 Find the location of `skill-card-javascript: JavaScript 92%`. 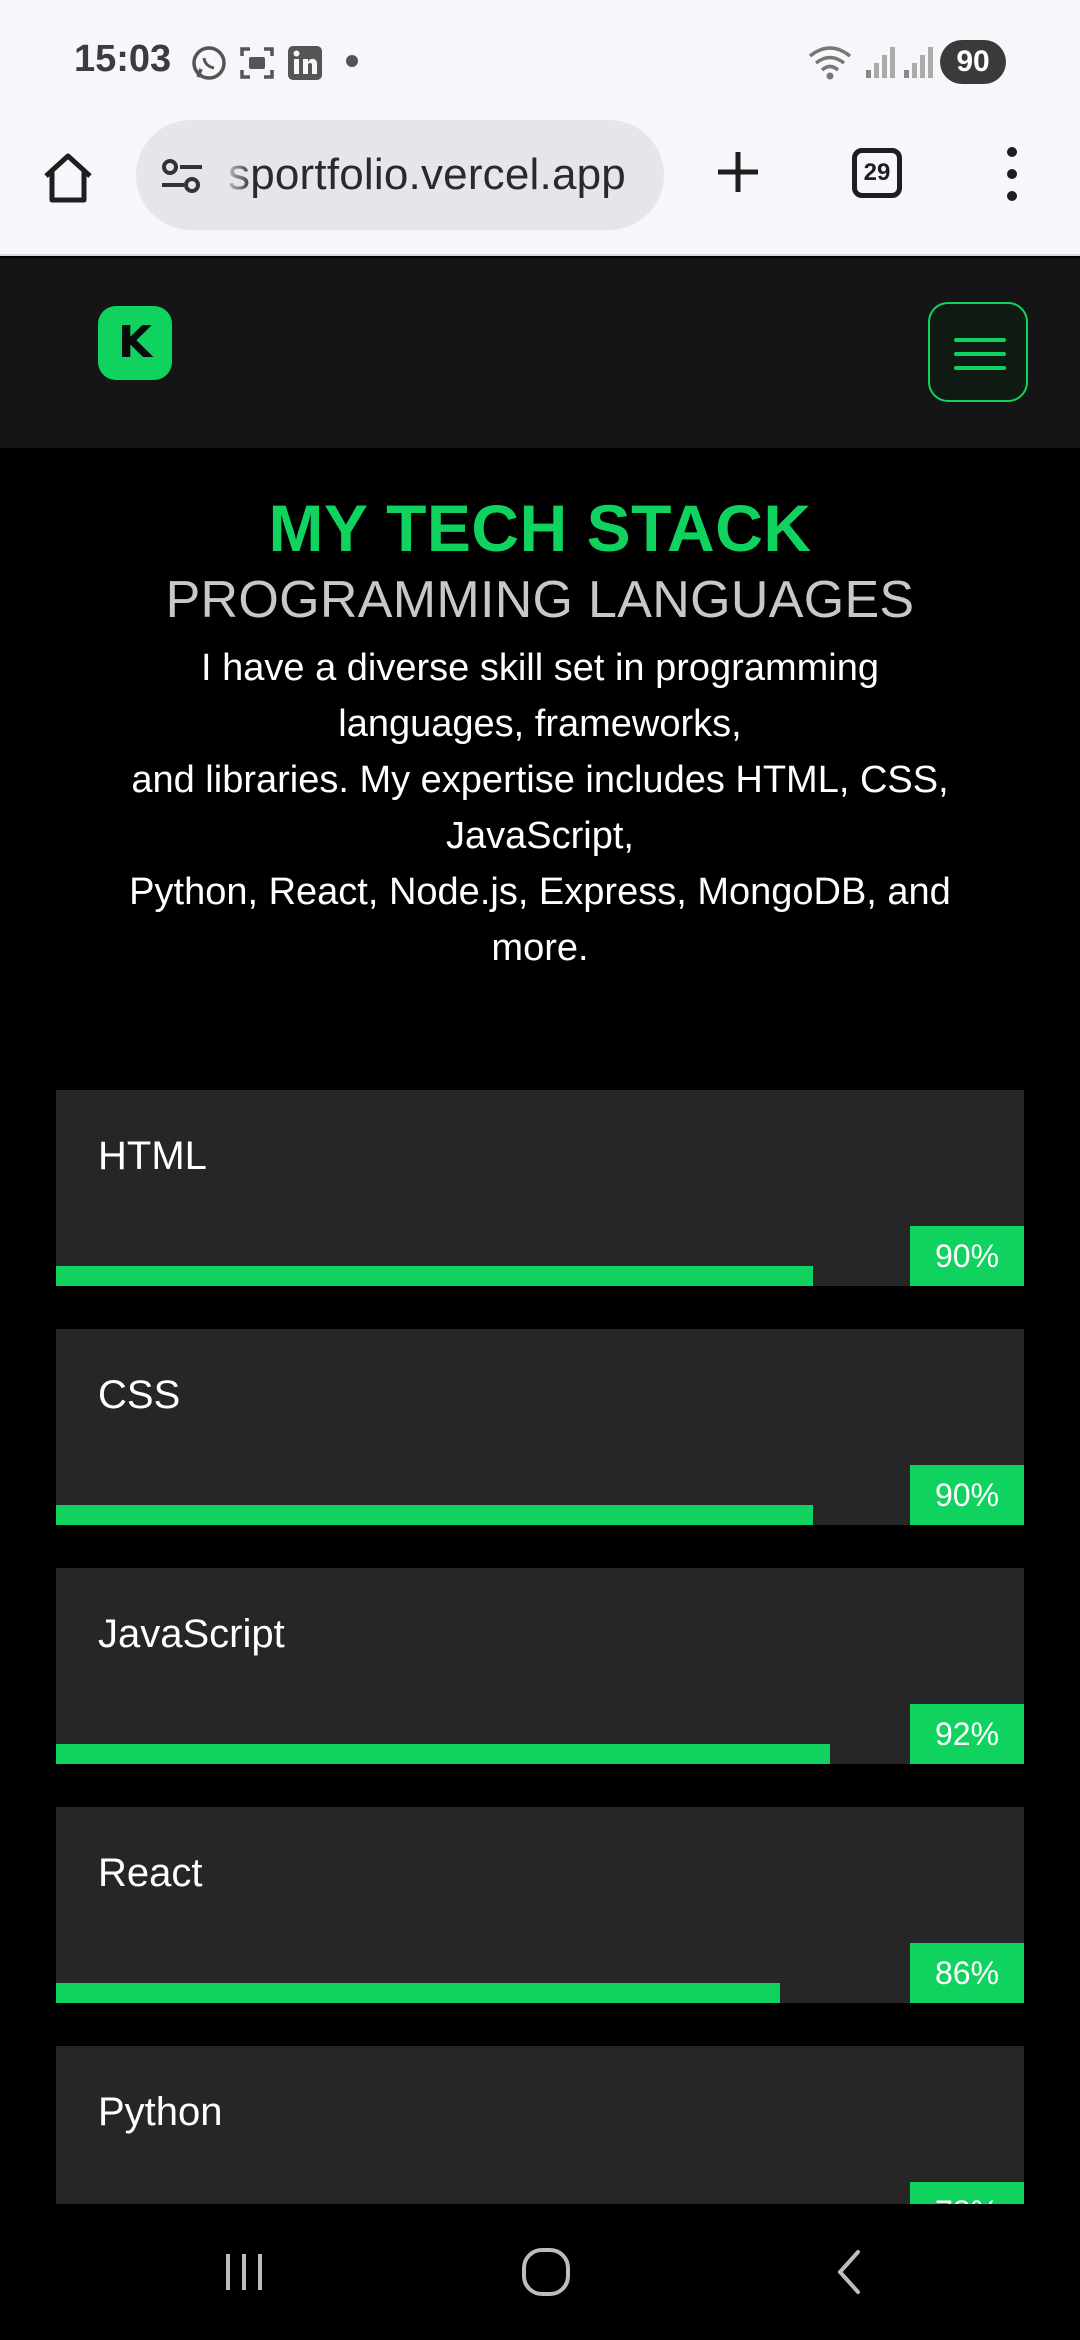

skill-card-javascript: JavaScript 92% is located at coordinates (540, 1666).